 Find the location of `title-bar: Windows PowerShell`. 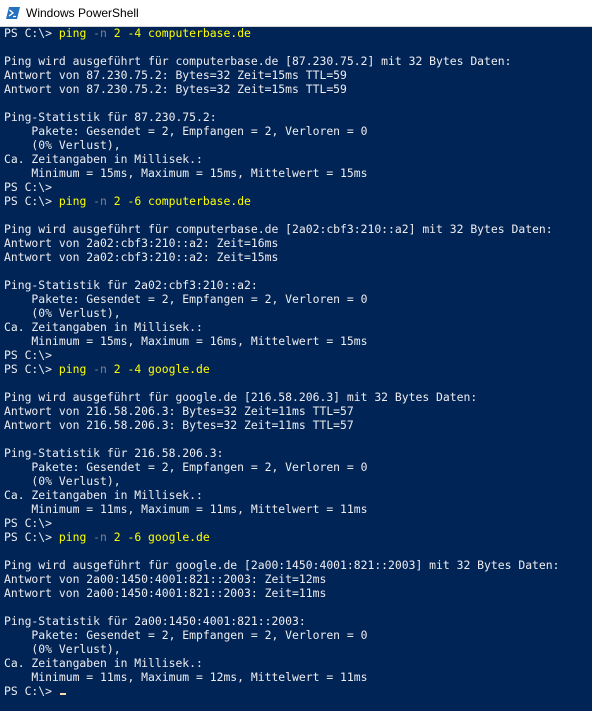

title-bar: Windows PowerShell is located at coordinates (296, 13).